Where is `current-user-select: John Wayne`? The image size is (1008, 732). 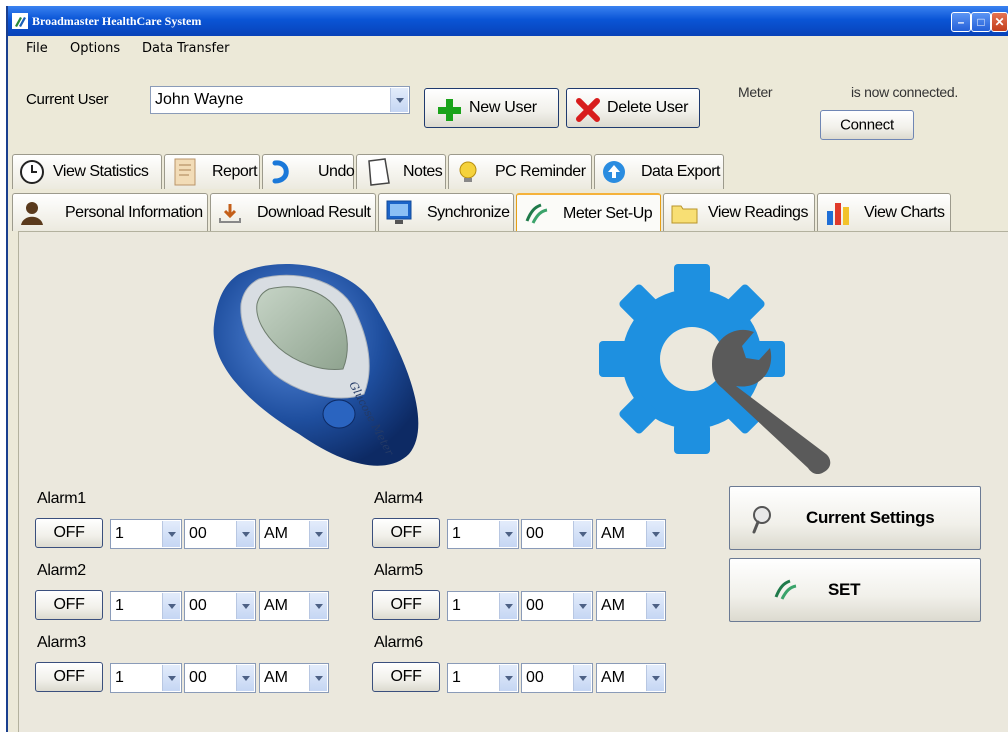 current-user-select: John Wayne is located at coordinates (280, 100).